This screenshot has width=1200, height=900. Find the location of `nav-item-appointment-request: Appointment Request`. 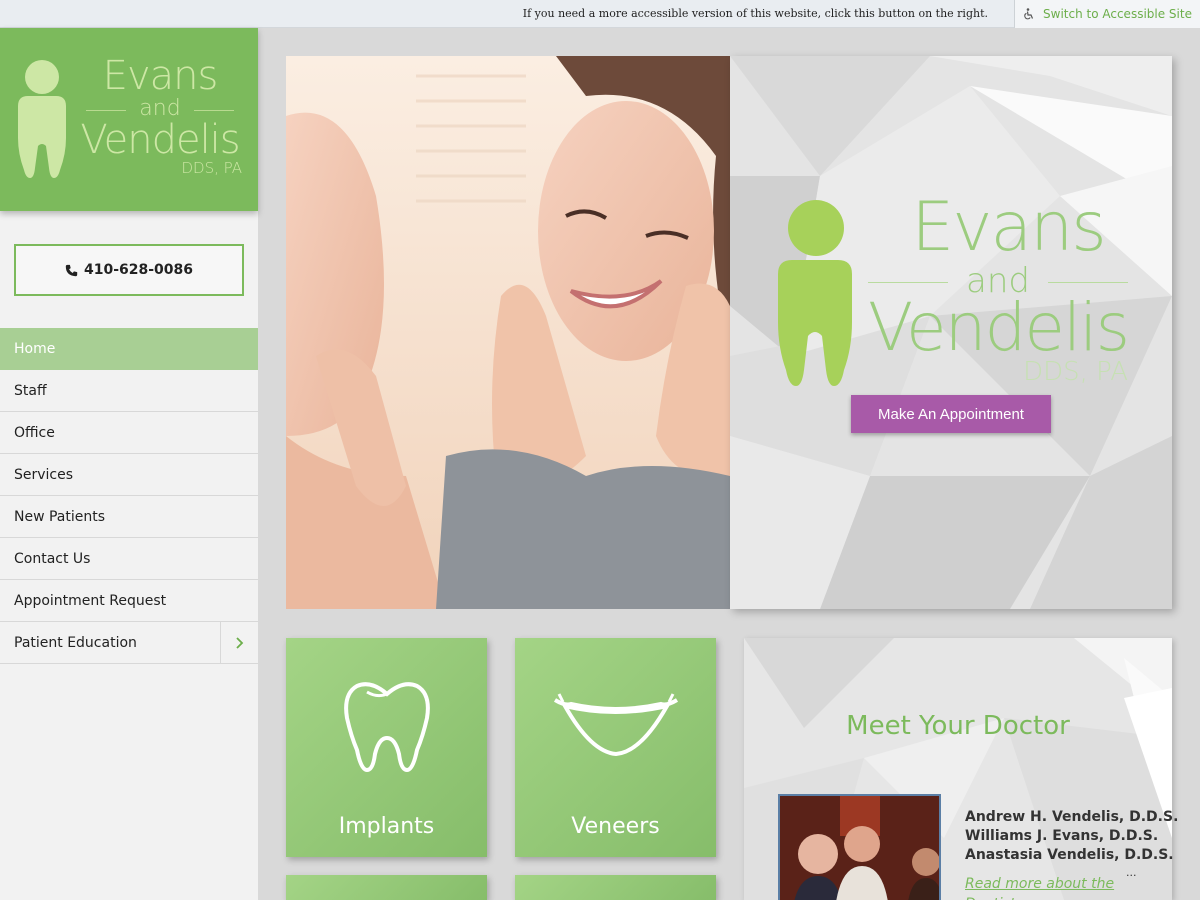

nav-item-appointment-request: Appointment Request is located at coordinates (129, 601).